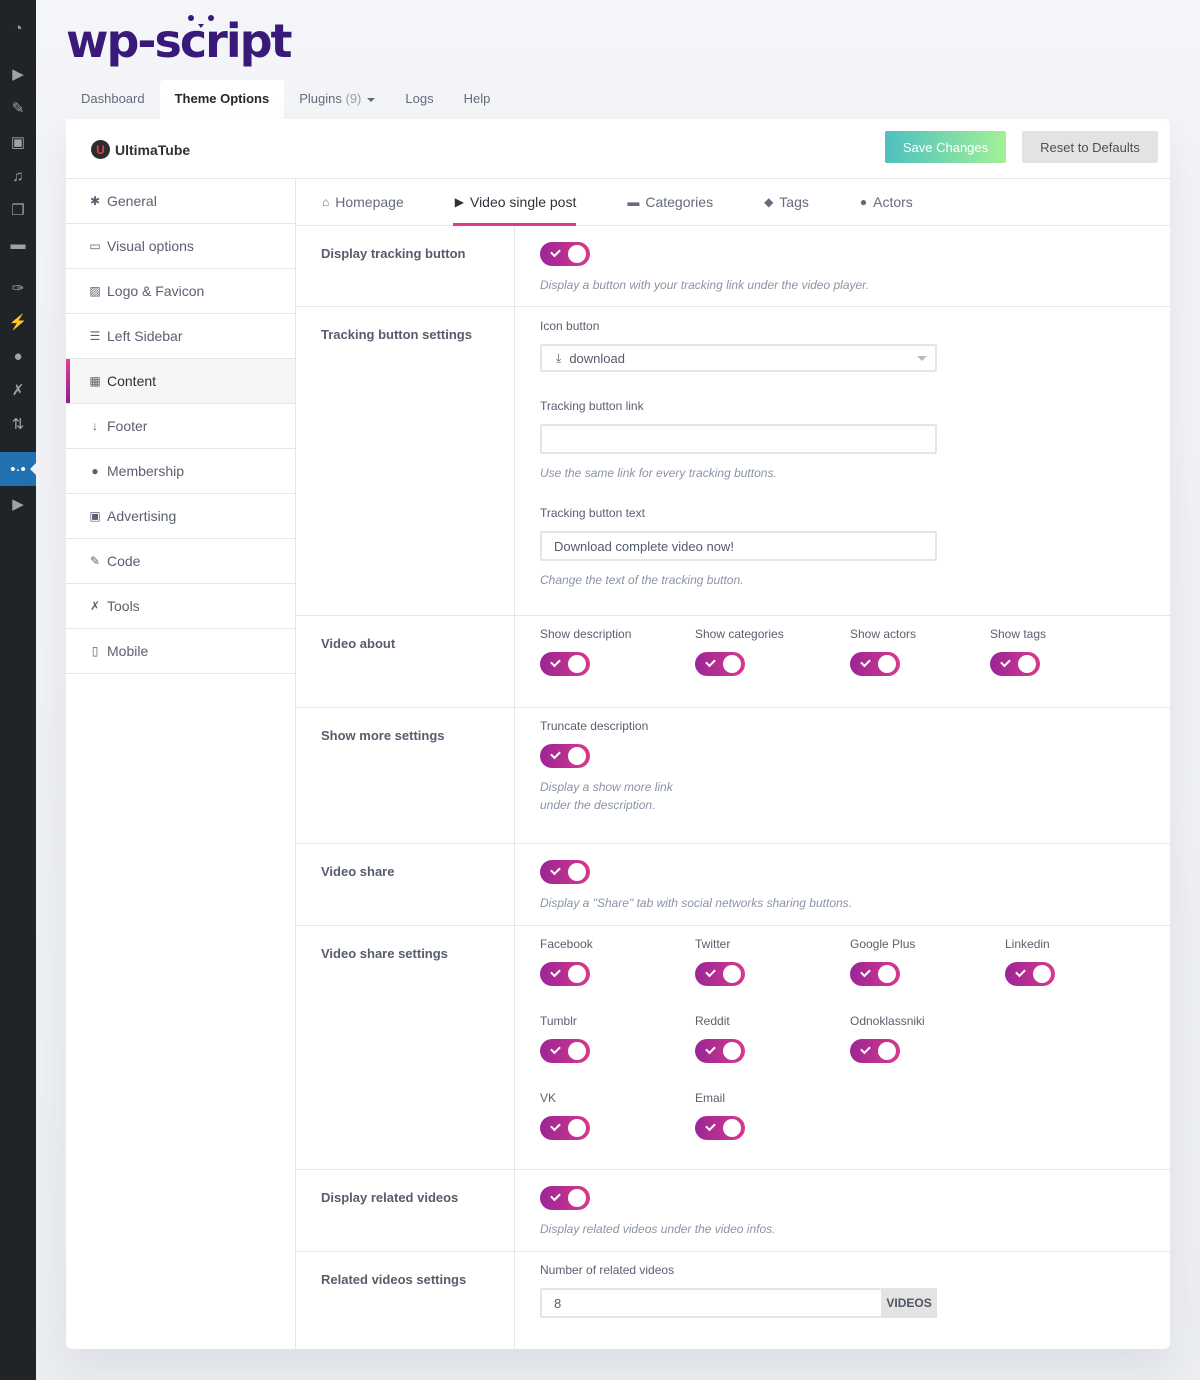 This screenshot has width=1200, height=1380. I want to click on wrench-icon: ✗, so click(95, 606).